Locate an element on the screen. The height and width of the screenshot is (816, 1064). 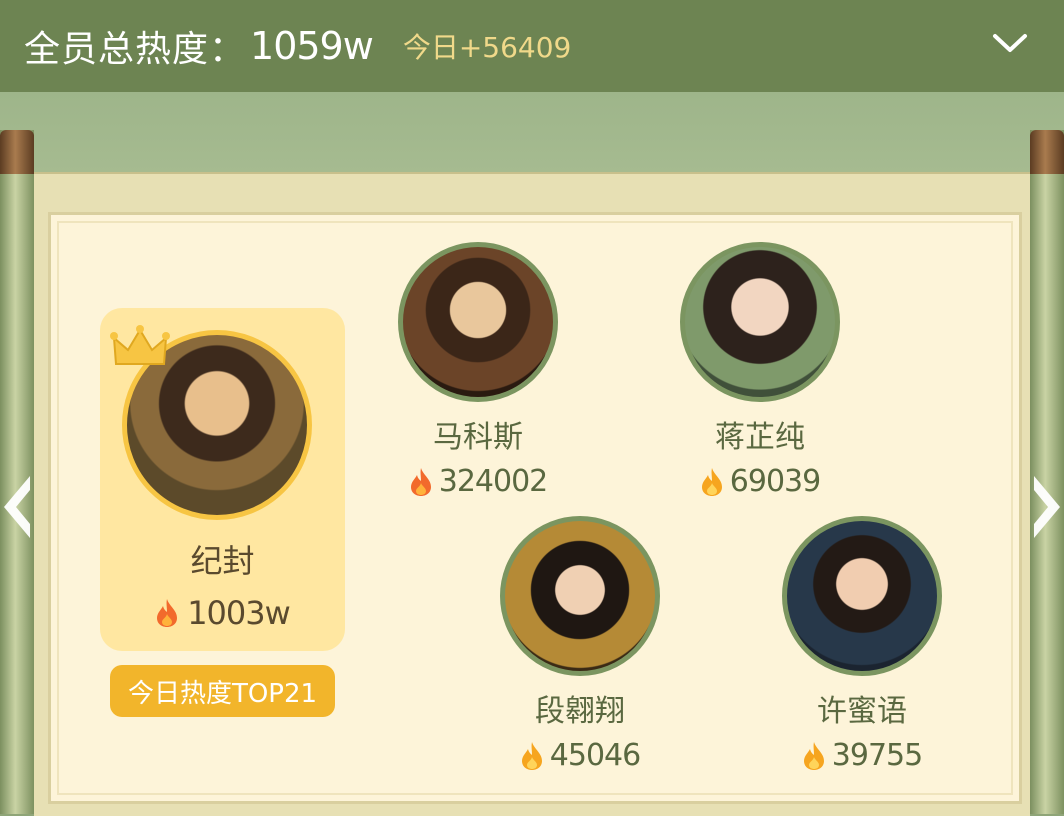
scroll-cap-right is located at coordinates (1047, 152).